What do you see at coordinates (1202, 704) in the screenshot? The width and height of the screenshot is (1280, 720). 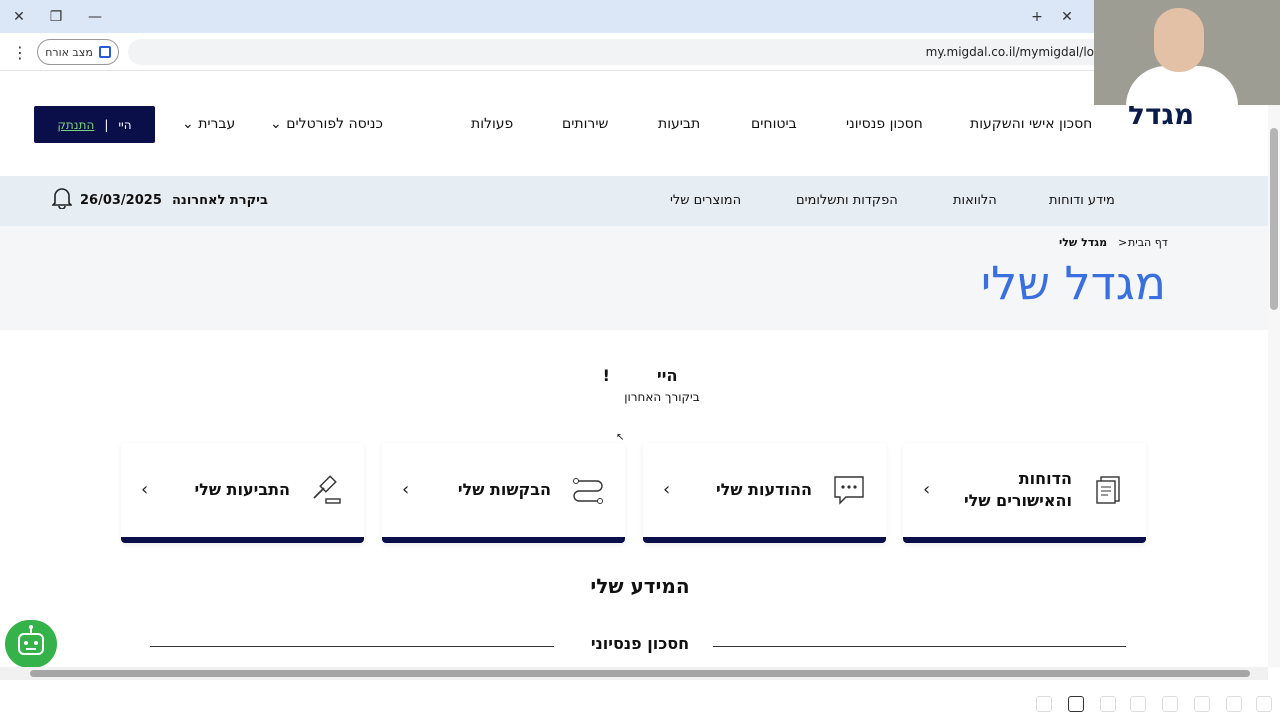 I see `pen-icon` at bounding box center [1202, 704].